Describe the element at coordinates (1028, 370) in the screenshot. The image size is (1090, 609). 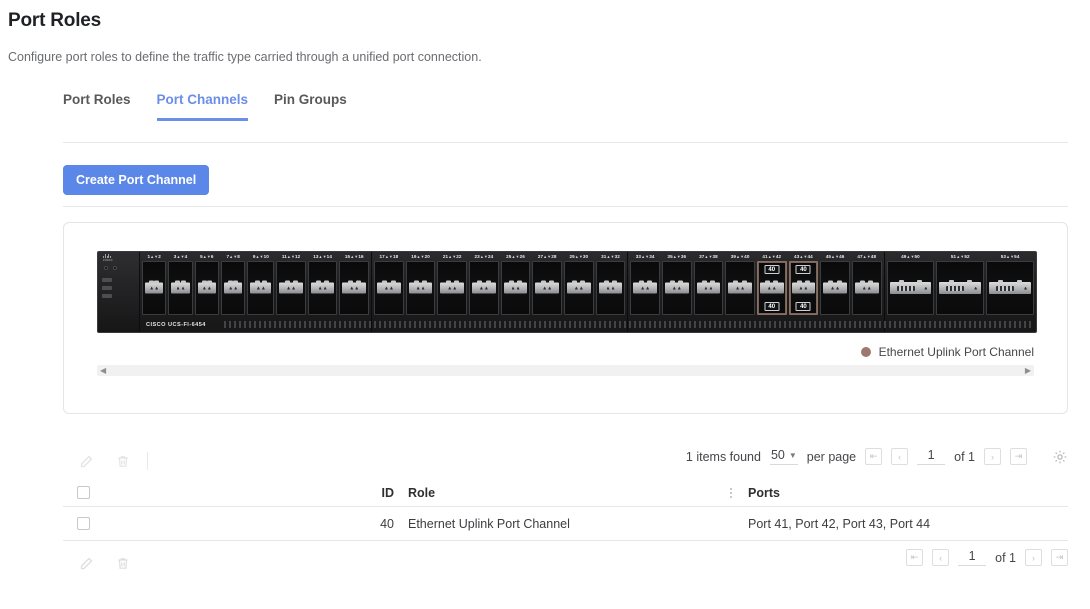
I see `scroll-right-arrow-icon: ▶` at that location.